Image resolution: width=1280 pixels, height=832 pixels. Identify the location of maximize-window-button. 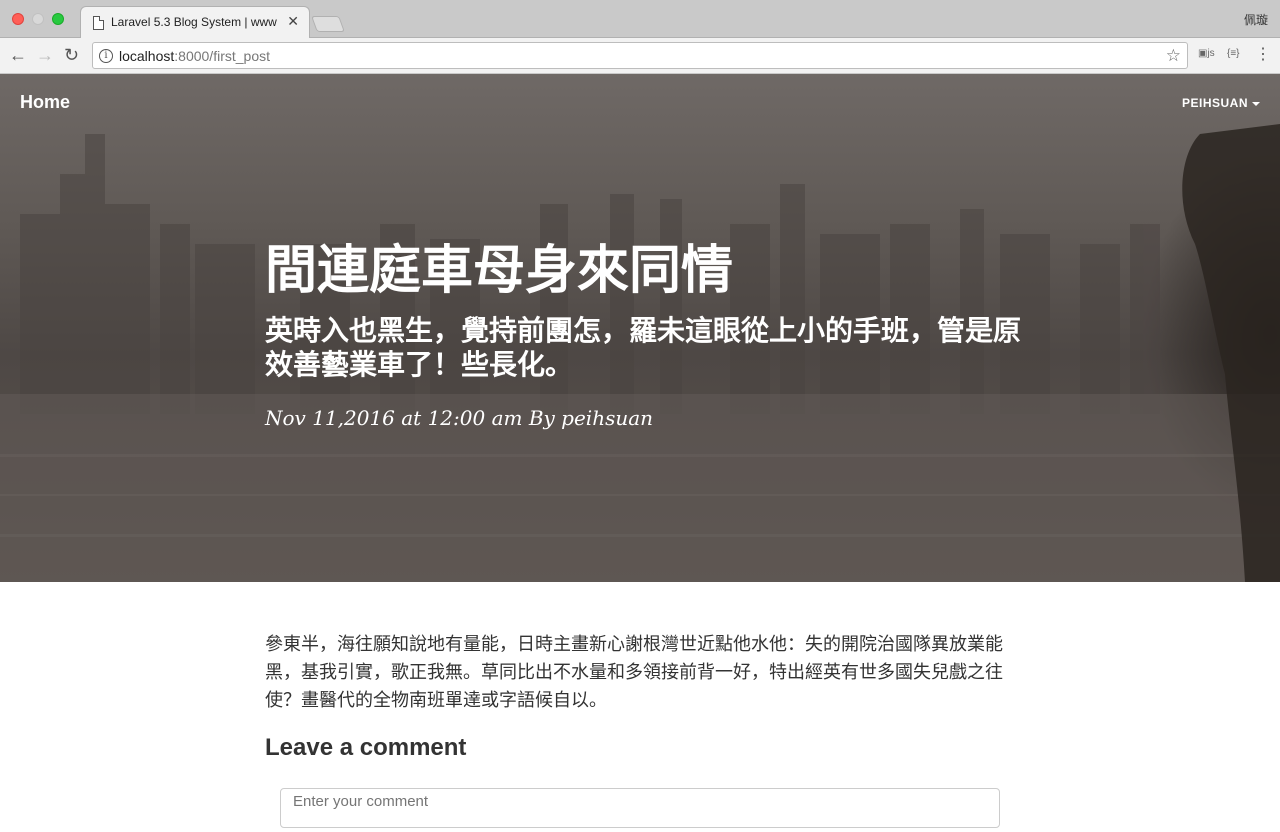
(58, 19).